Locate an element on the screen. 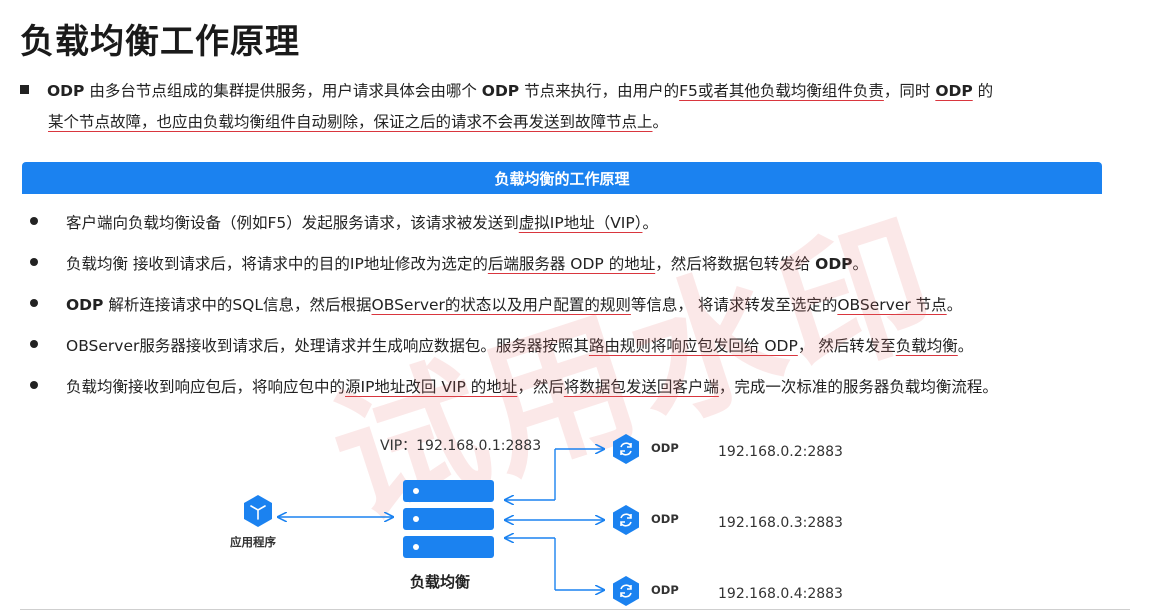  intro-odp-3: ODP is located at coordinates (954, 91).